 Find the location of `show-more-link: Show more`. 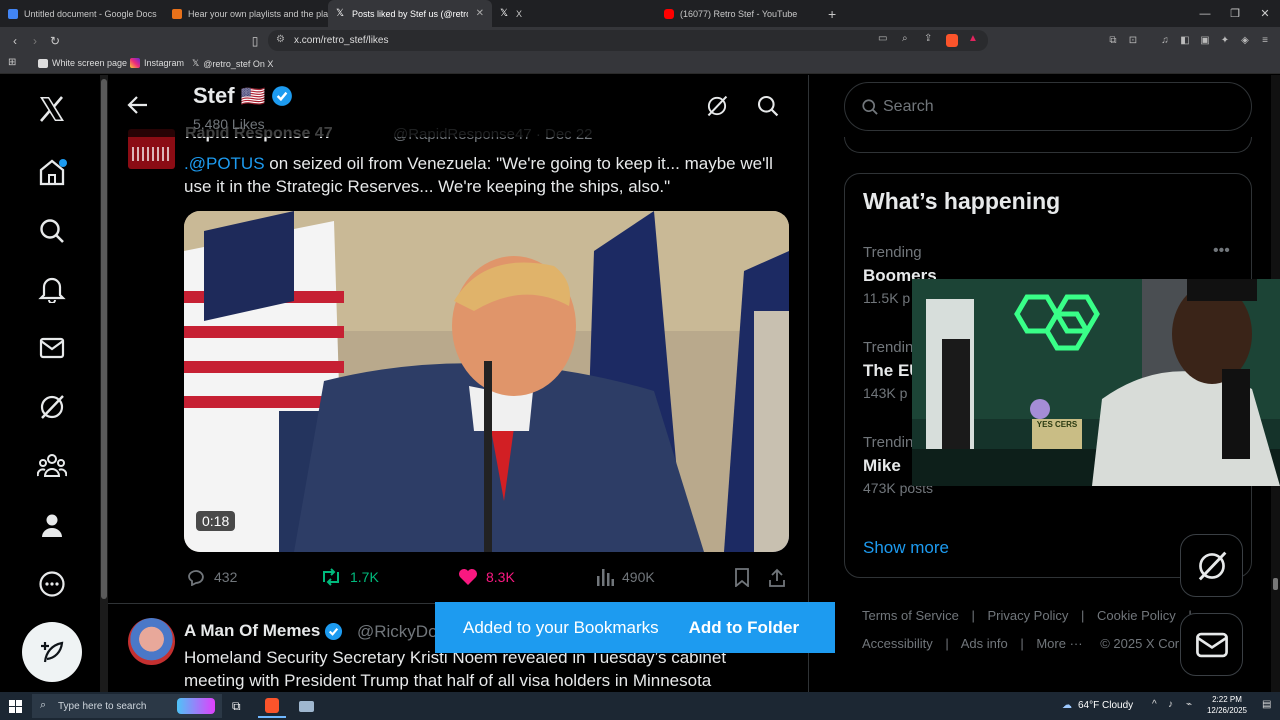

show-more-link: Show more is located at coordinates (906, 548).